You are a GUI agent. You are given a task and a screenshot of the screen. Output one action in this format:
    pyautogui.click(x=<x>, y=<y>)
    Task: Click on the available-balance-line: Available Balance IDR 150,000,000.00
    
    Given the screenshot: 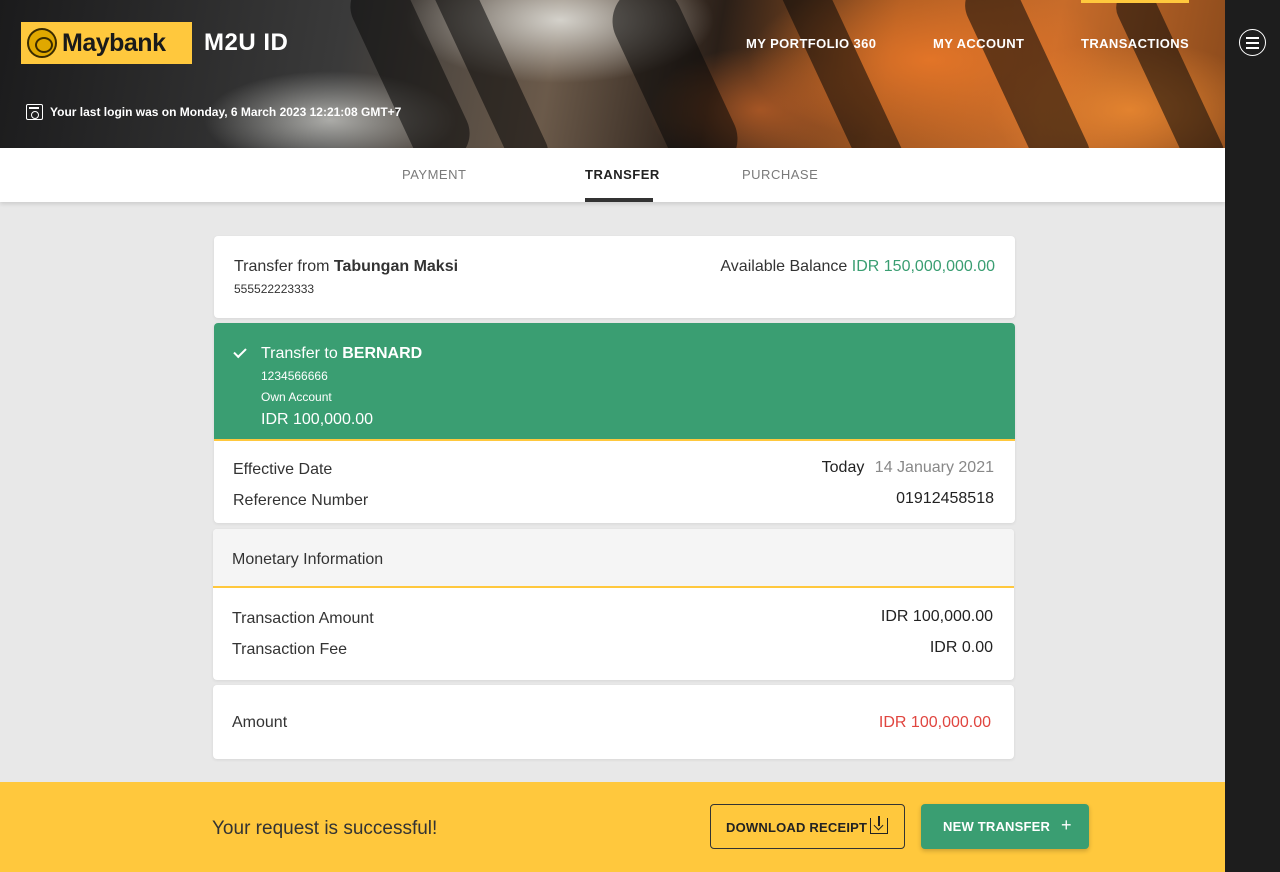 What is the action you would take?
    pyautogui.click(x=857, y=267)
    